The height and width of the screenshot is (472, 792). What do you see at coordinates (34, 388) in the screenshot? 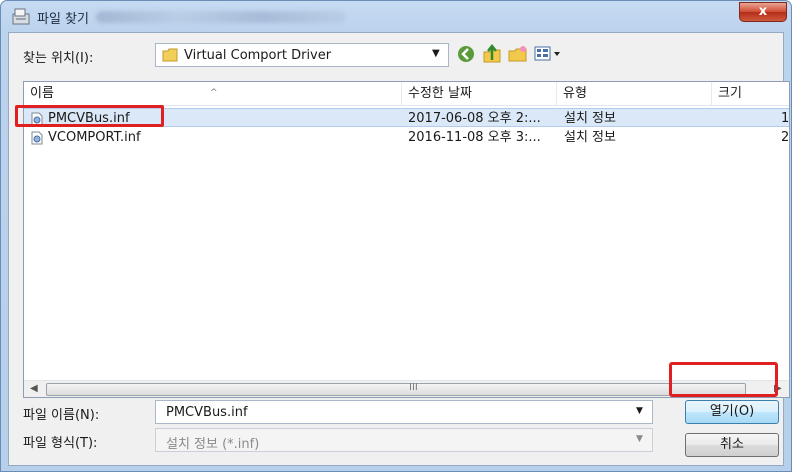
I see `scroll-left-icon: ◀` at bounding box center [34, 388].